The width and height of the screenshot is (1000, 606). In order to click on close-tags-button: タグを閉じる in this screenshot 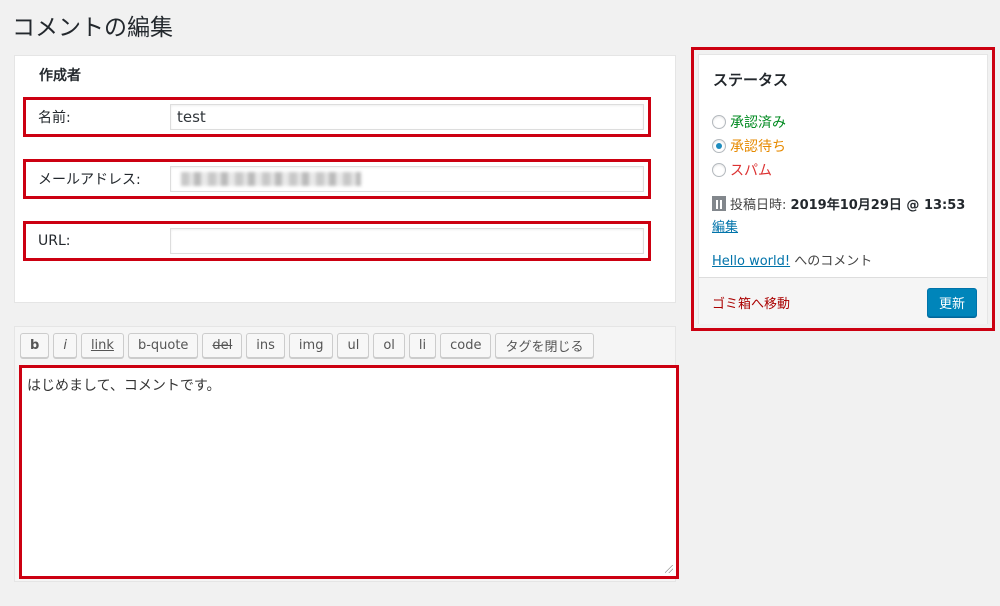, I will do `click(544, 345)`.